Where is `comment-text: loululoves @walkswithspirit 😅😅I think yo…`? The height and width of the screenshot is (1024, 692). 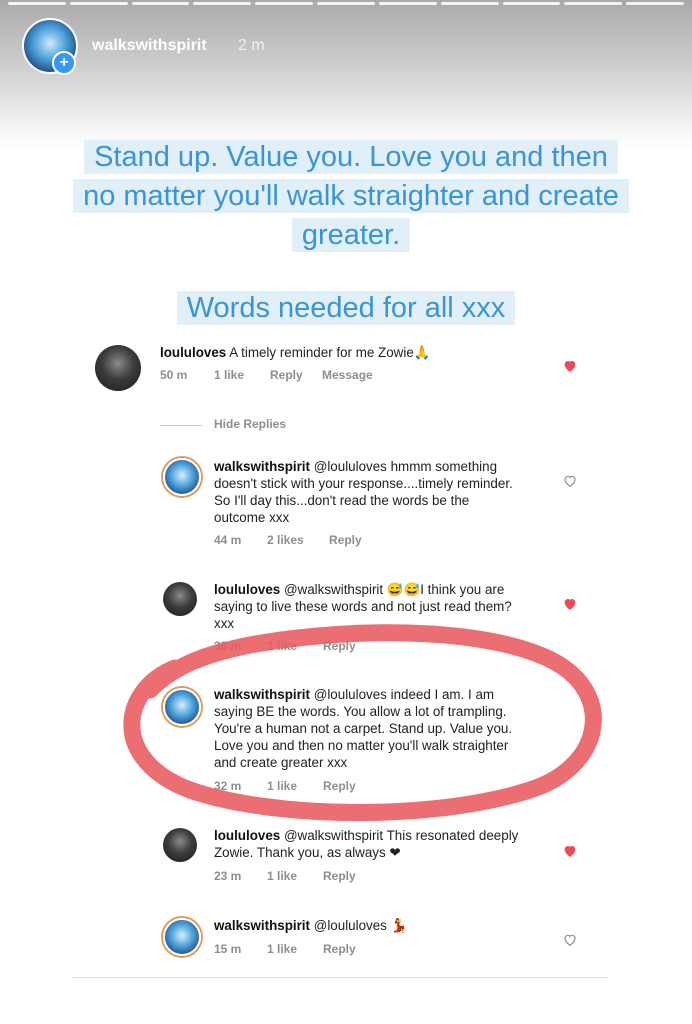
comment-text: loululoves @walkswithspirit 😅😅I think yo… is located at coordinates (389, 606).